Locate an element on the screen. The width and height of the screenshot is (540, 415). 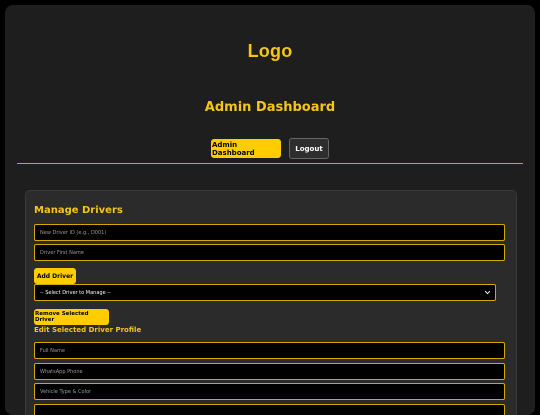
logo: Logo is located at coordinates (270, 51).